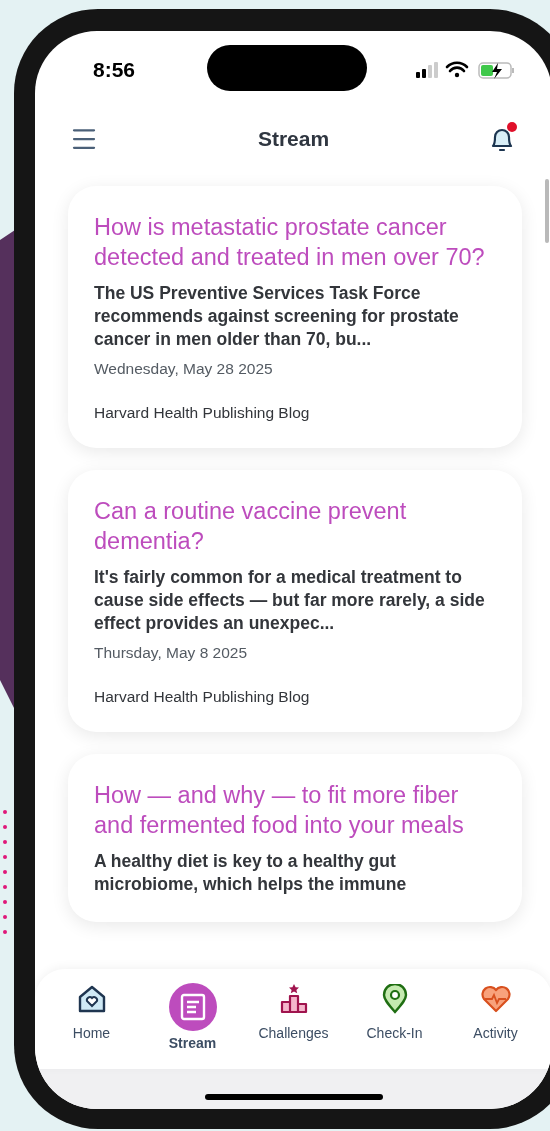 This screenshot has width=550, height=1131. I want to click on scrollbar, so click(547, 211).